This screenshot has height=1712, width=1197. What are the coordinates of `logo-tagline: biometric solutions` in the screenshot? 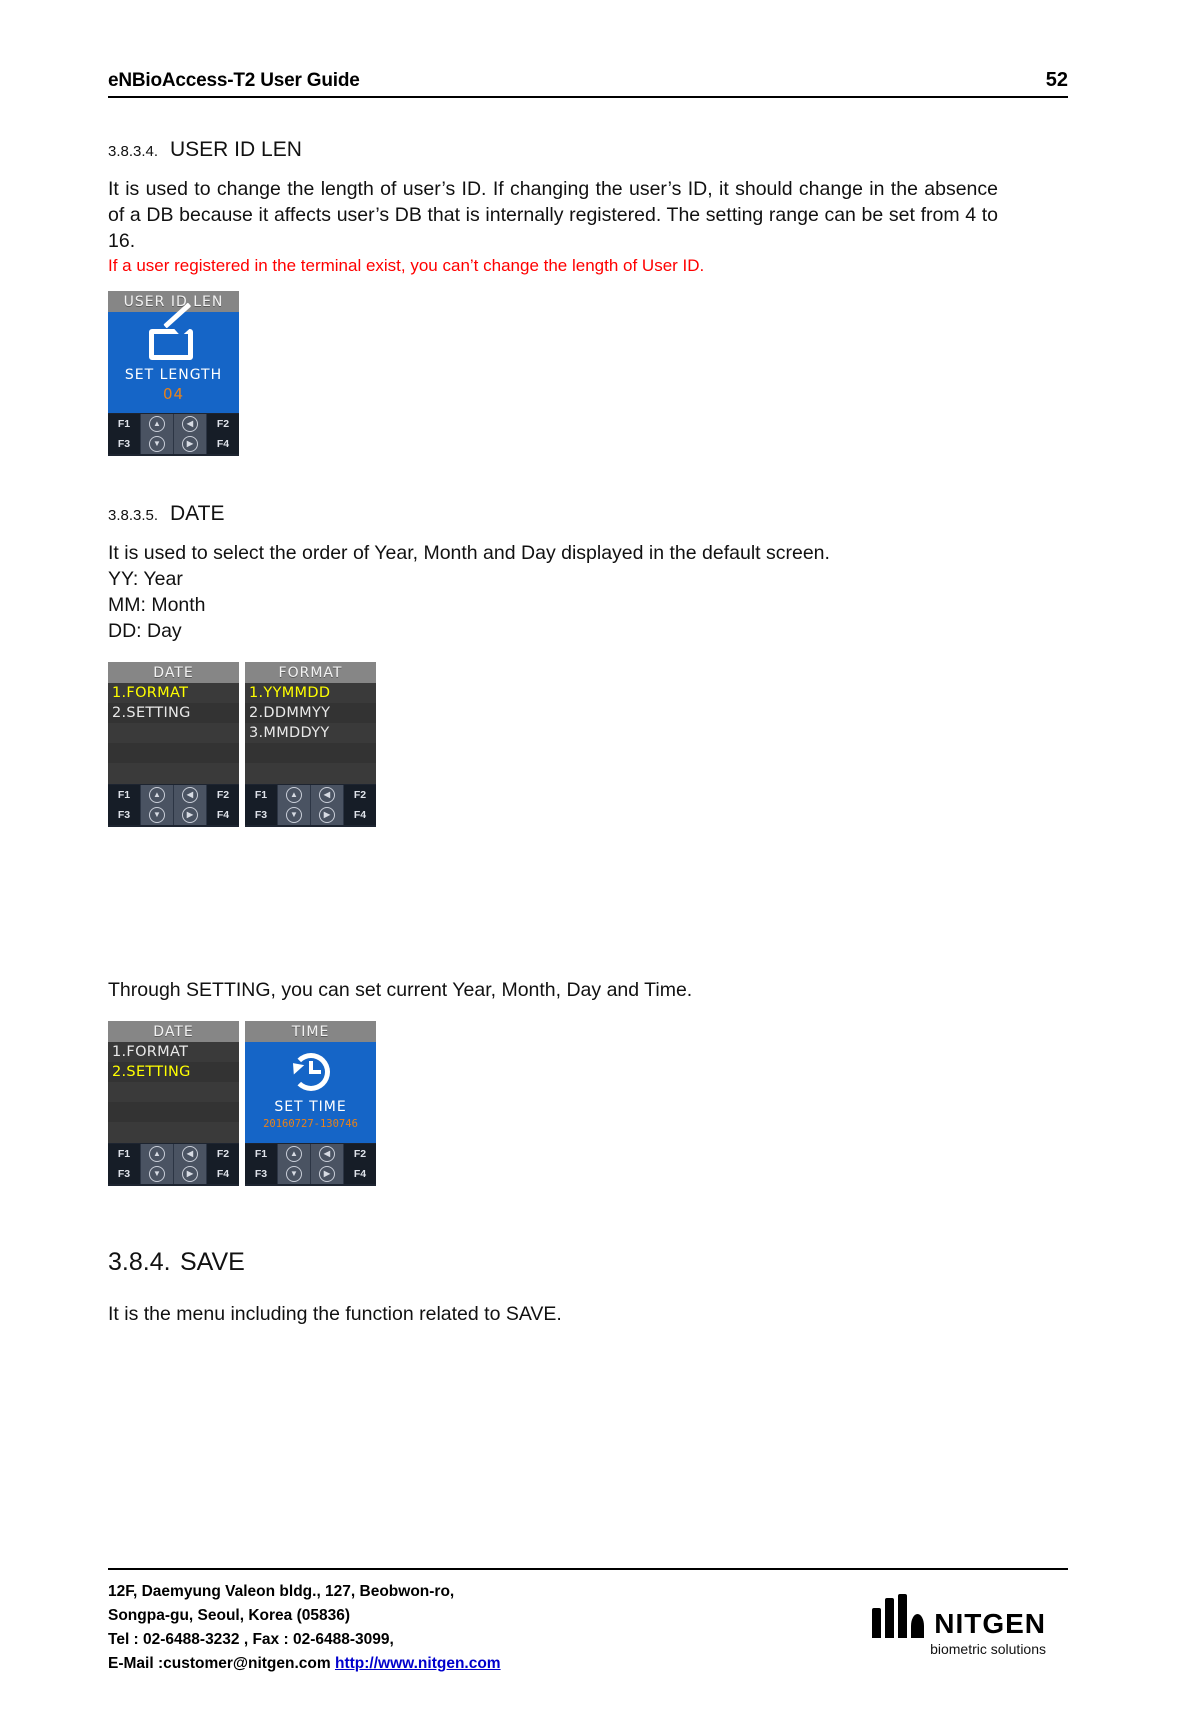 It's located at (988, 1649).